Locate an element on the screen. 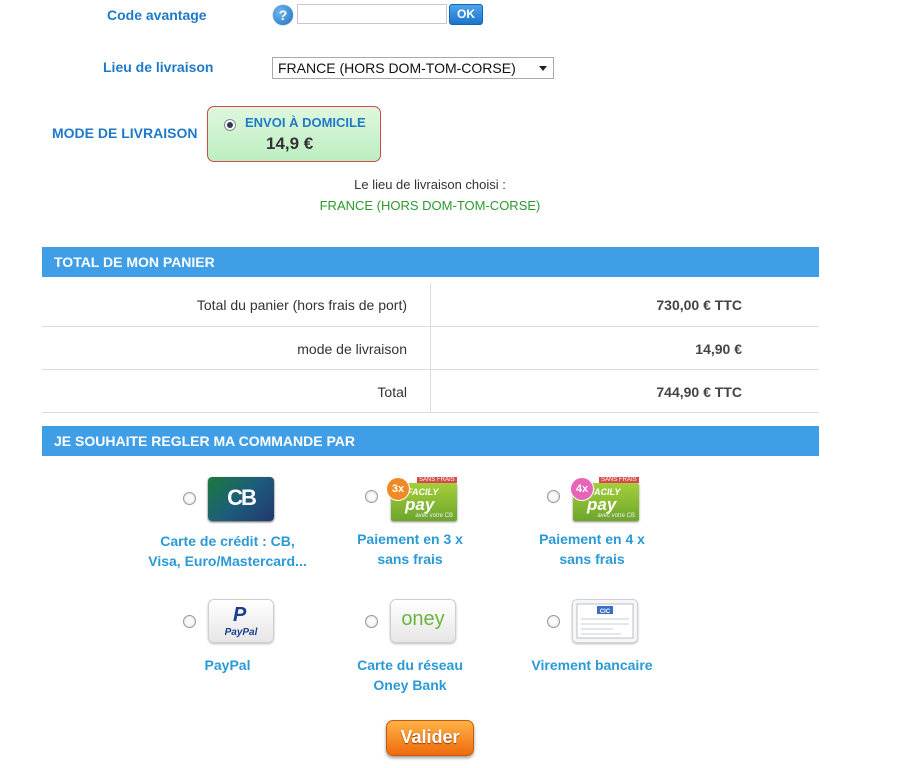 Image resolution: width=900 pixels, height=768 pixels. oney-logo: oney is located at coordinates (423, 621).